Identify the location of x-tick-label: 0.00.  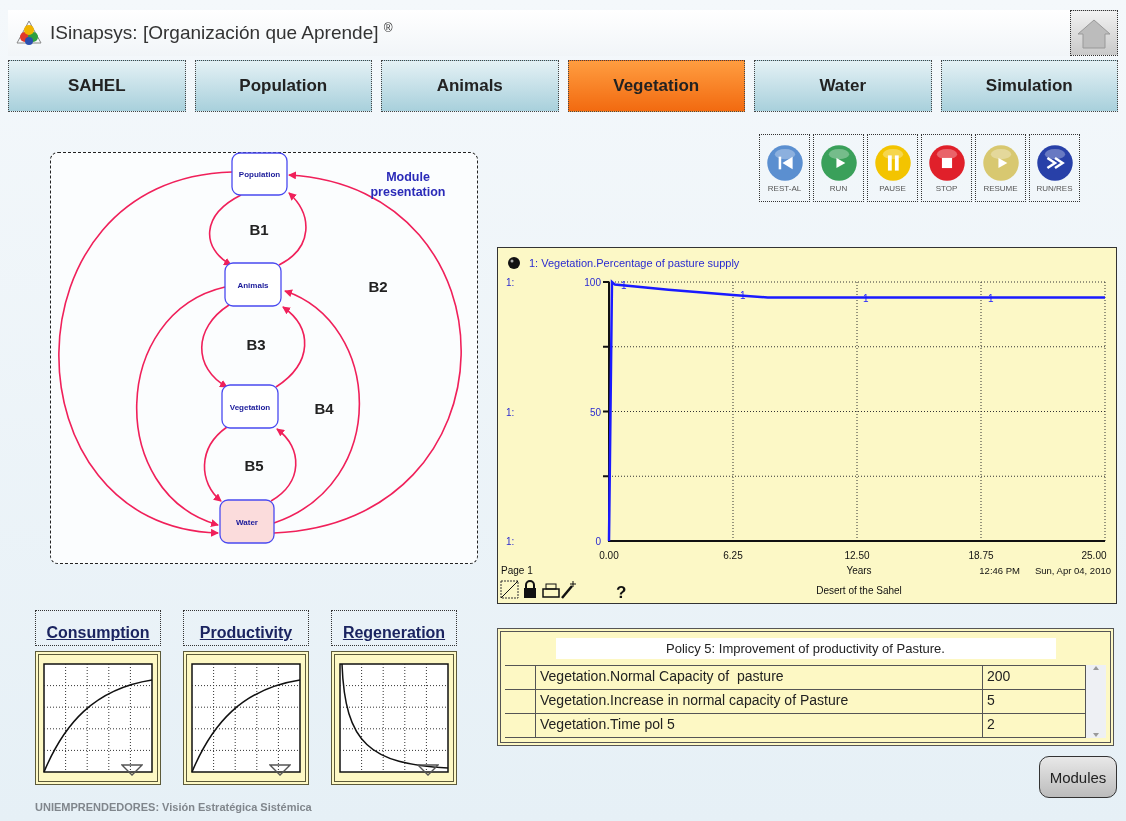
(609, 555).